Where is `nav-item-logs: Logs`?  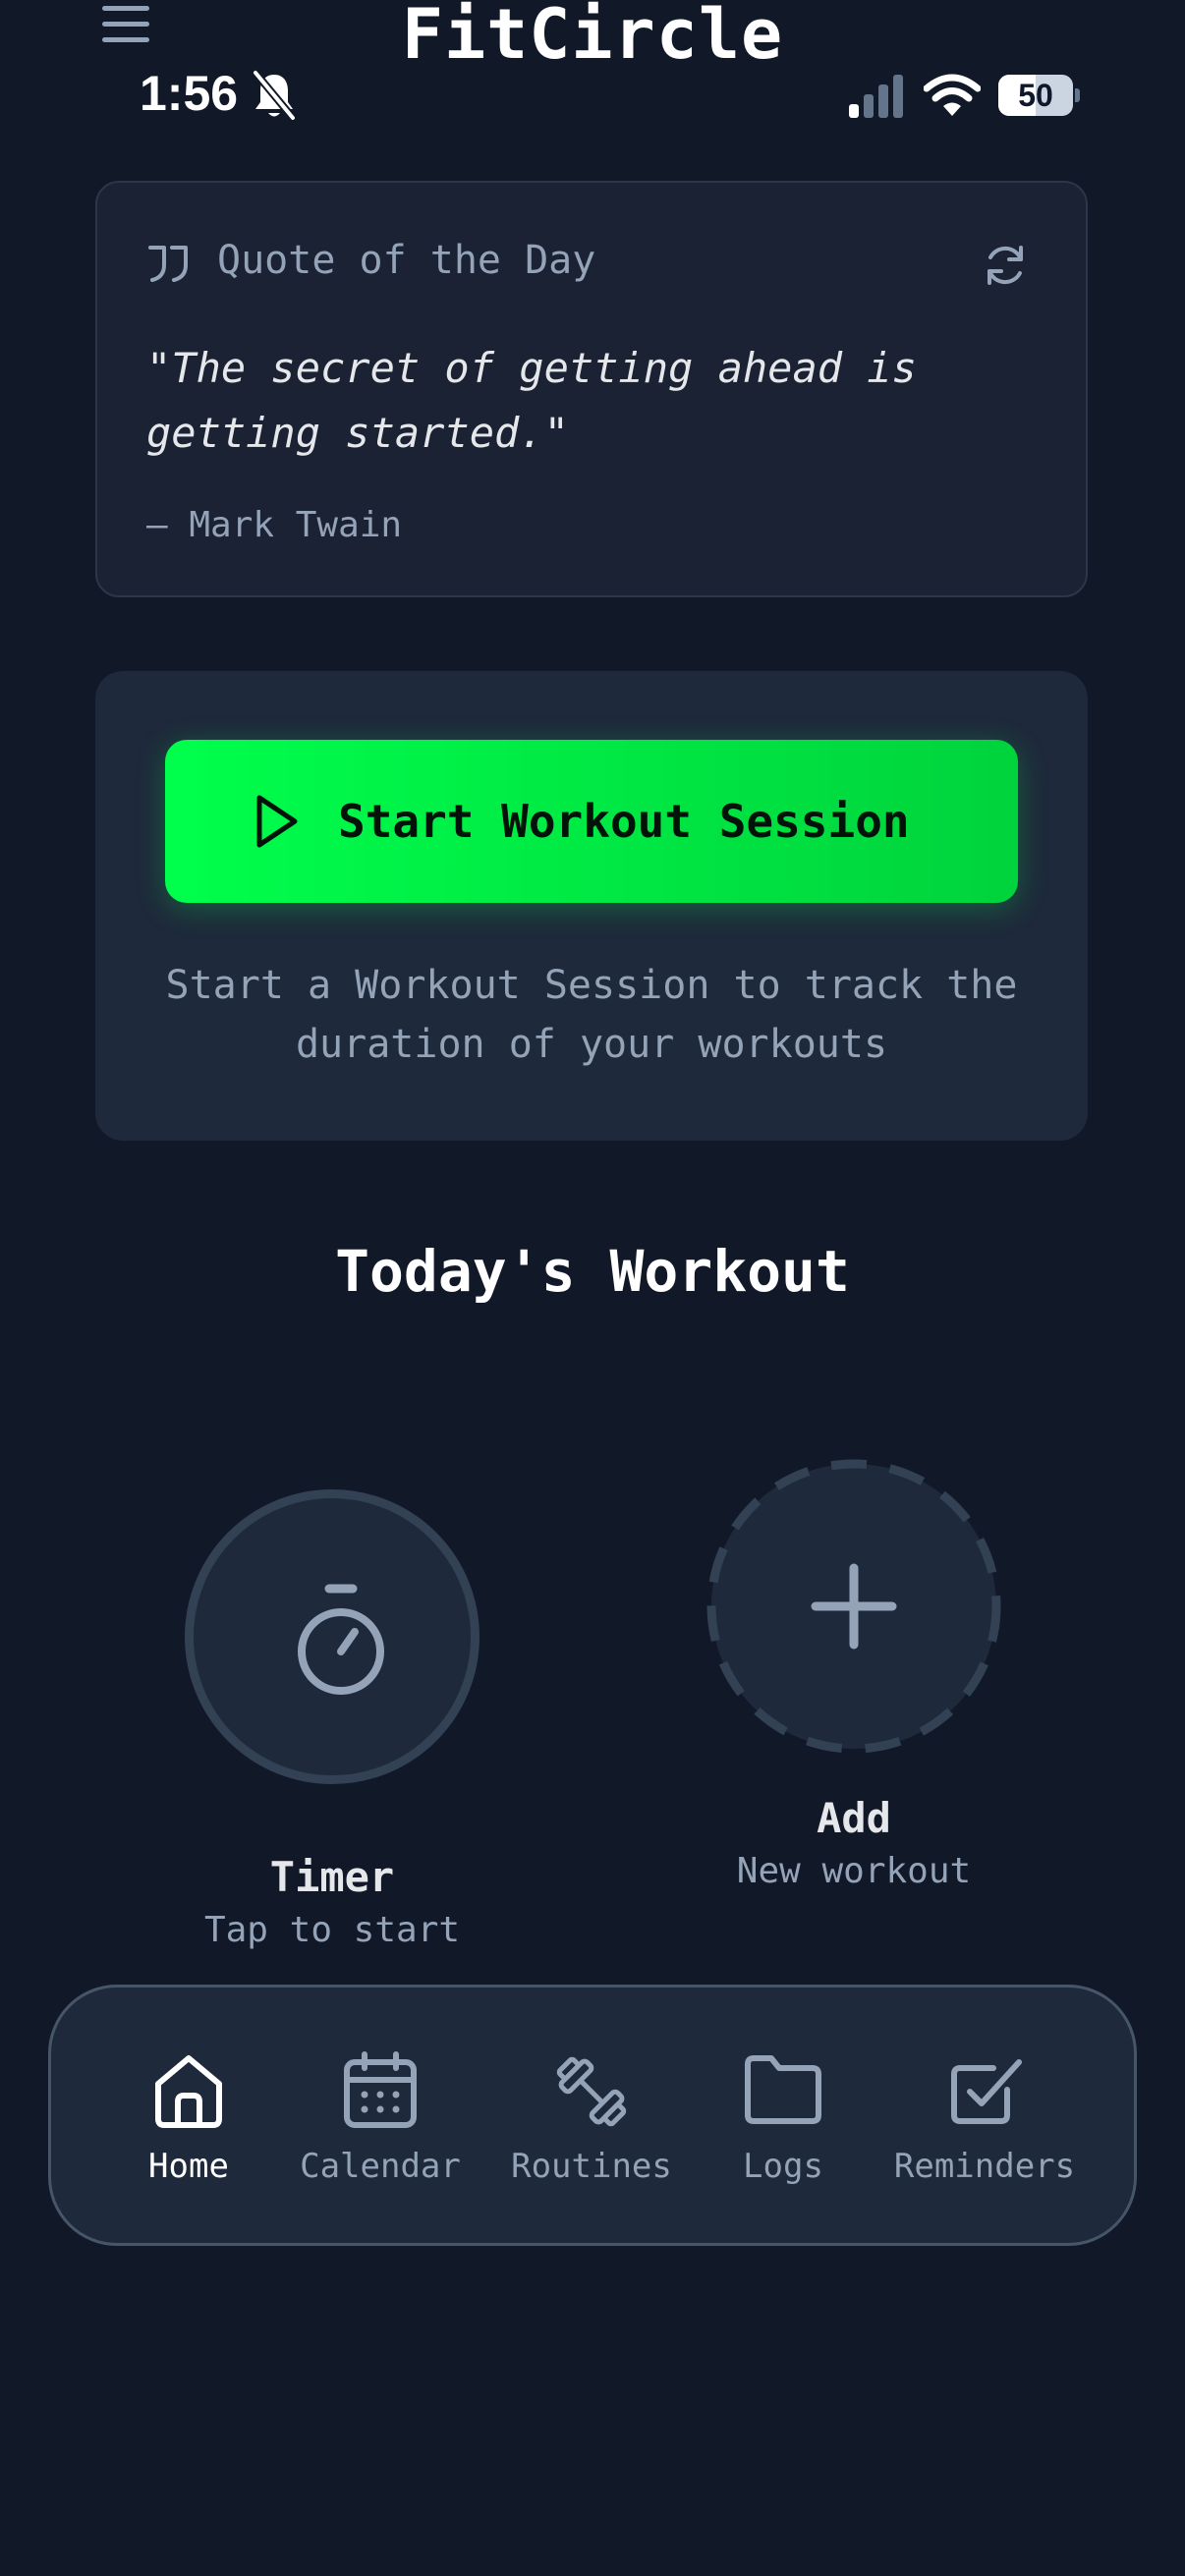
nav-item-logs: Logs is located at coordinates (784, 2115).